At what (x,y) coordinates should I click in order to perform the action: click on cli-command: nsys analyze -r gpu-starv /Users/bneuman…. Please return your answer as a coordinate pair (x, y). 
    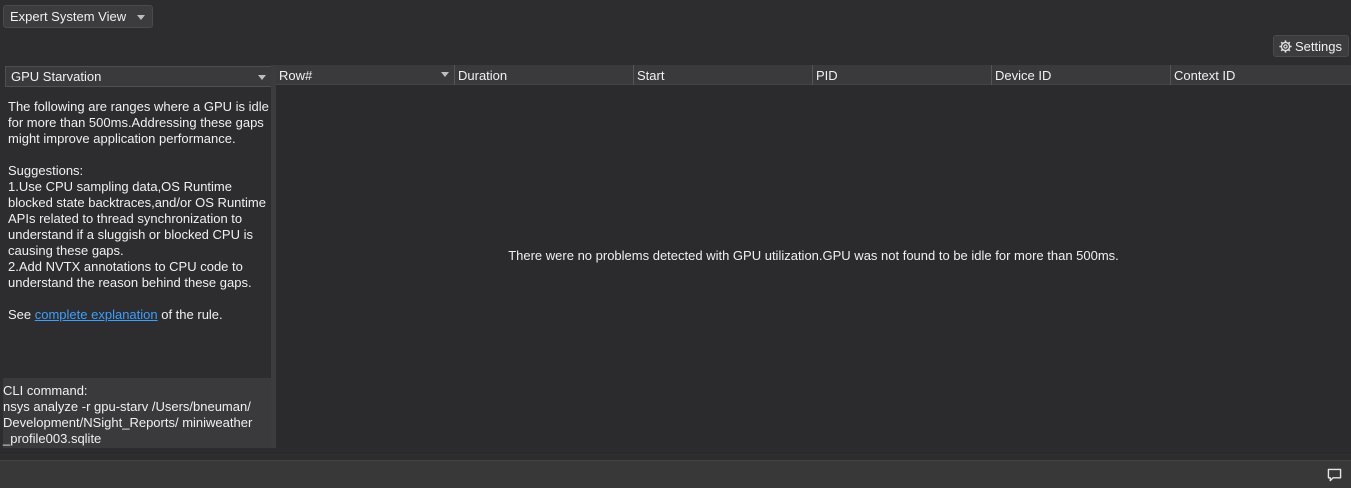
    Looking at the image, I should click on (128, 422).